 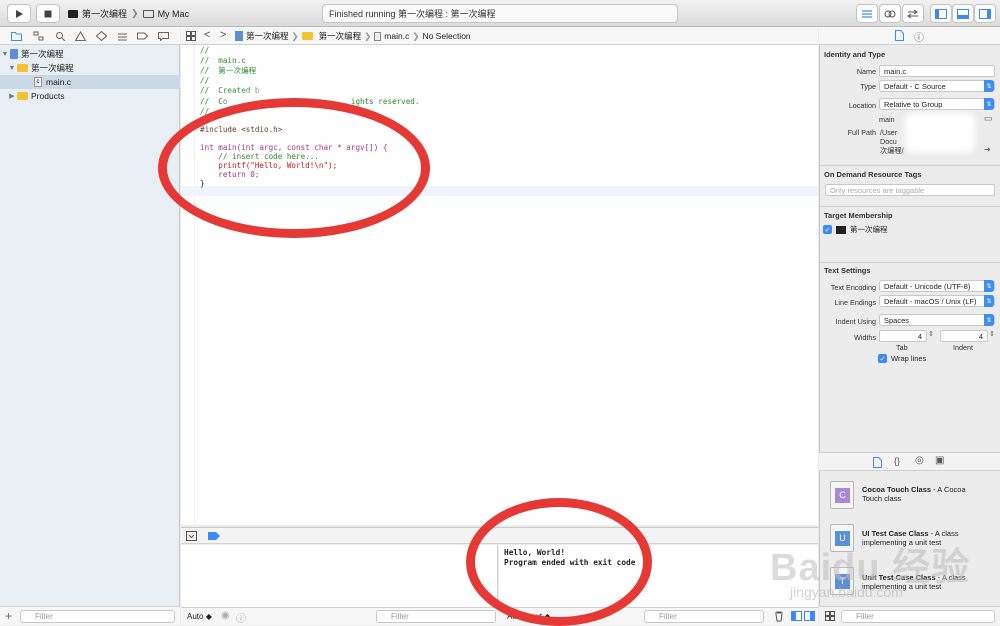 I want to click on disclosure-closed-icon: ▶, so click(x=12, y=96).